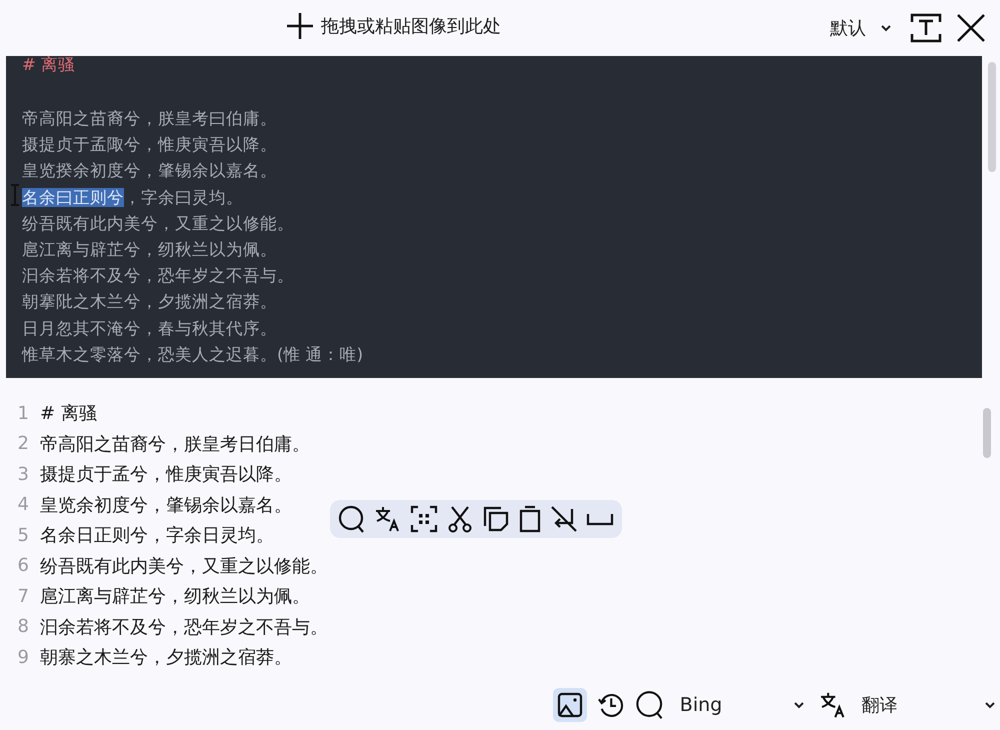 Image resolution: width=1000 pixels, height=730 pixels. What do you see at coordinates (23, 565) in the screenshot?
I see `line-number: 6` at bounding box center [23, 565].